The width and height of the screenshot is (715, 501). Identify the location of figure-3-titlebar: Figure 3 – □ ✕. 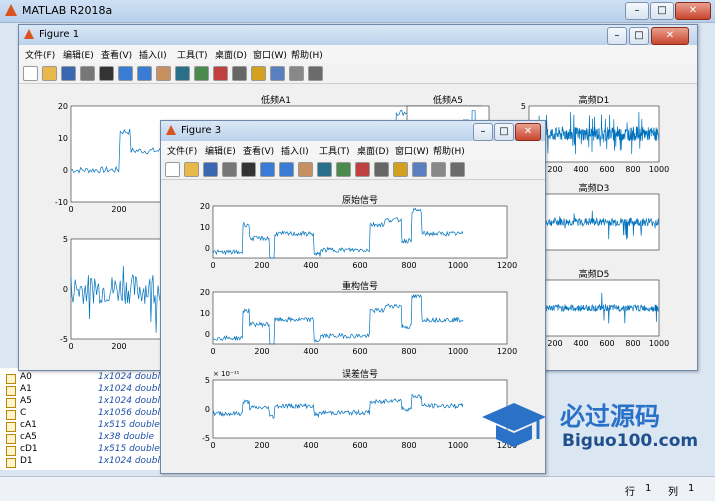
(353, 131).